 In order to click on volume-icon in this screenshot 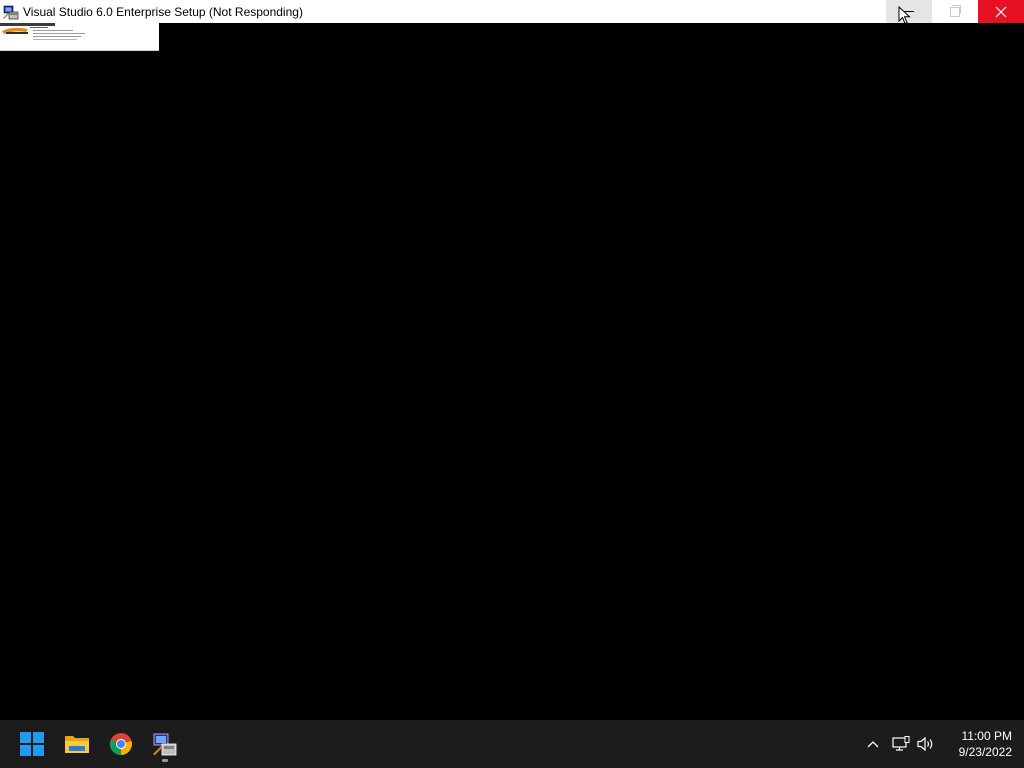, I will do `click(925, 744)`.